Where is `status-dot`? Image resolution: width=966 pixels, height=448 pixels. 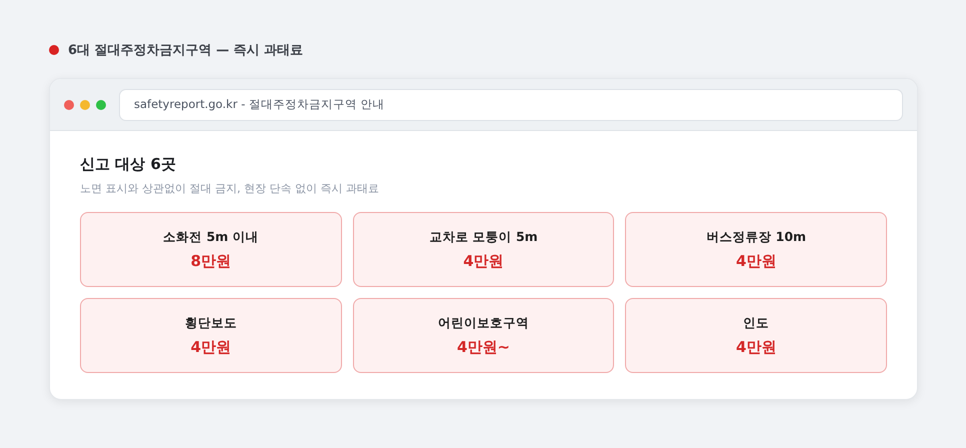
status-dot is located at coordinates (54, 50).